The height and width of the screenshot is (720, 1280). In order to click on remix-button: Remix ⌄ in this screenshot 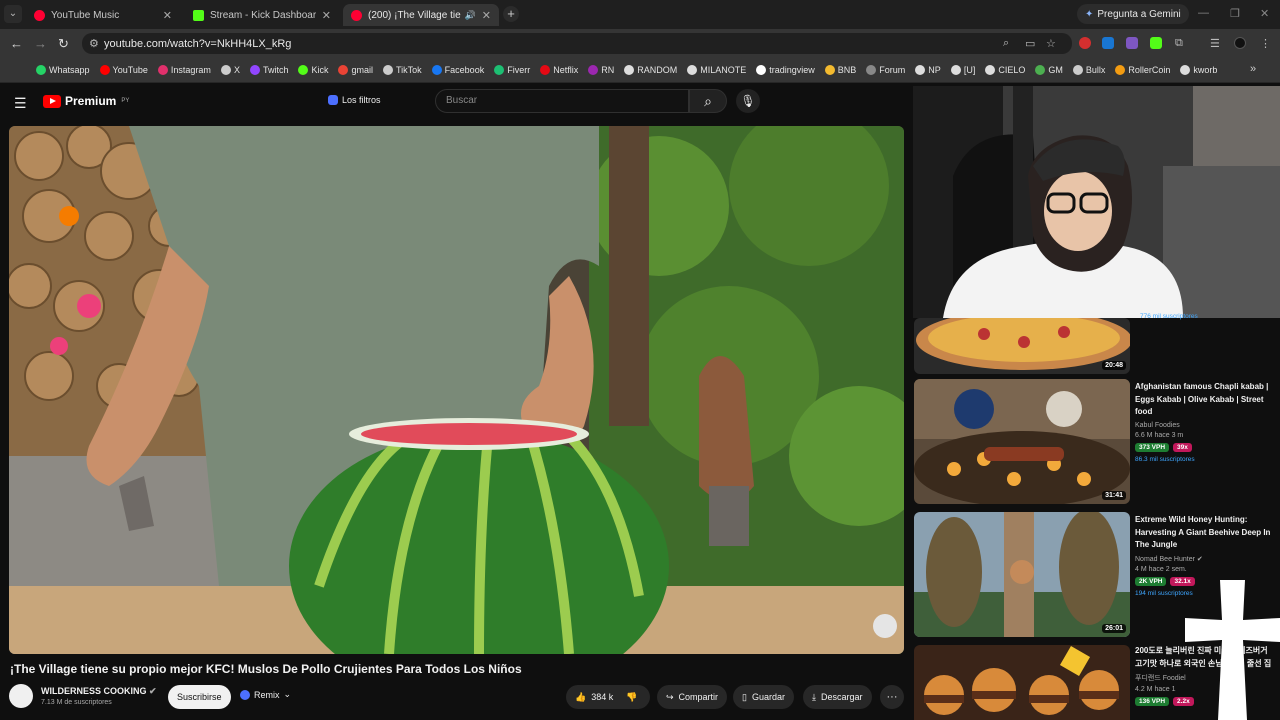, I will do `click(265, 694)`.